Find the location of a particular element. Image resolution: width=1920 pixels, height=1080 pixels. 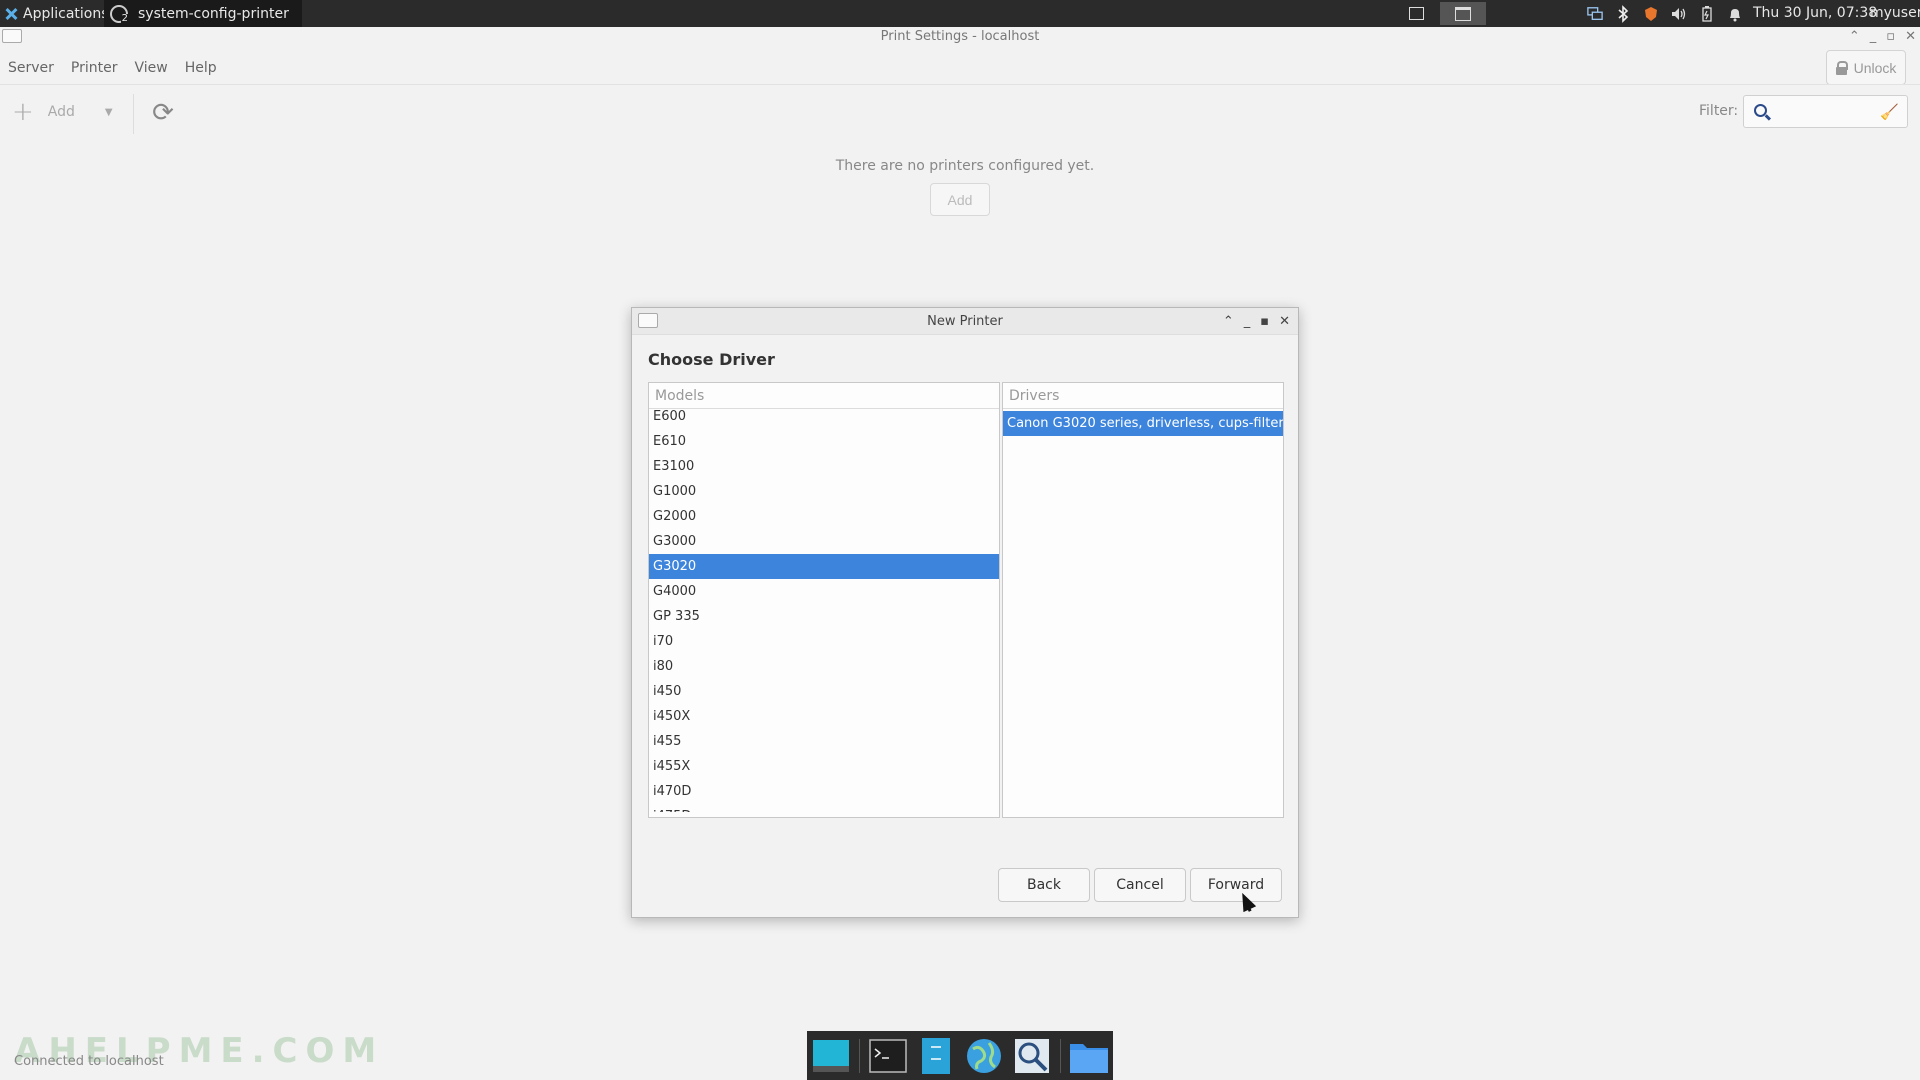

maximize-icon: ▪ is located at coordinates (1264, 321).